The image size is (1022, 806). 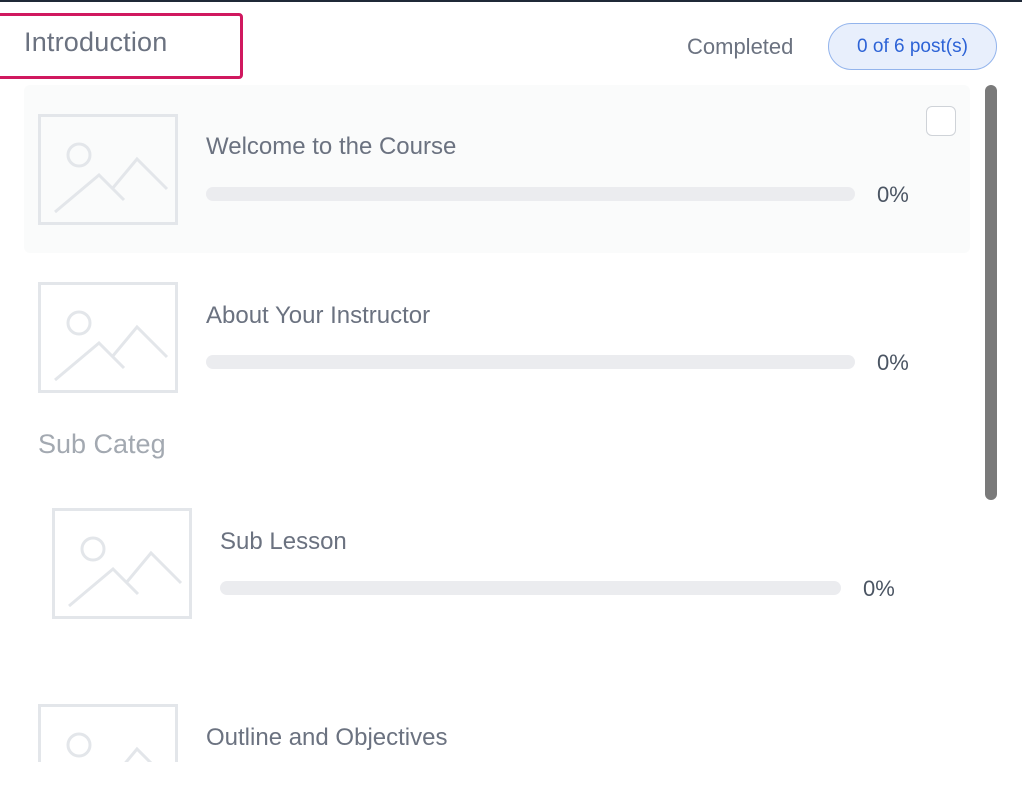 I want to click on lesson-title: About Your Instructor, so click(x=318, y=316).